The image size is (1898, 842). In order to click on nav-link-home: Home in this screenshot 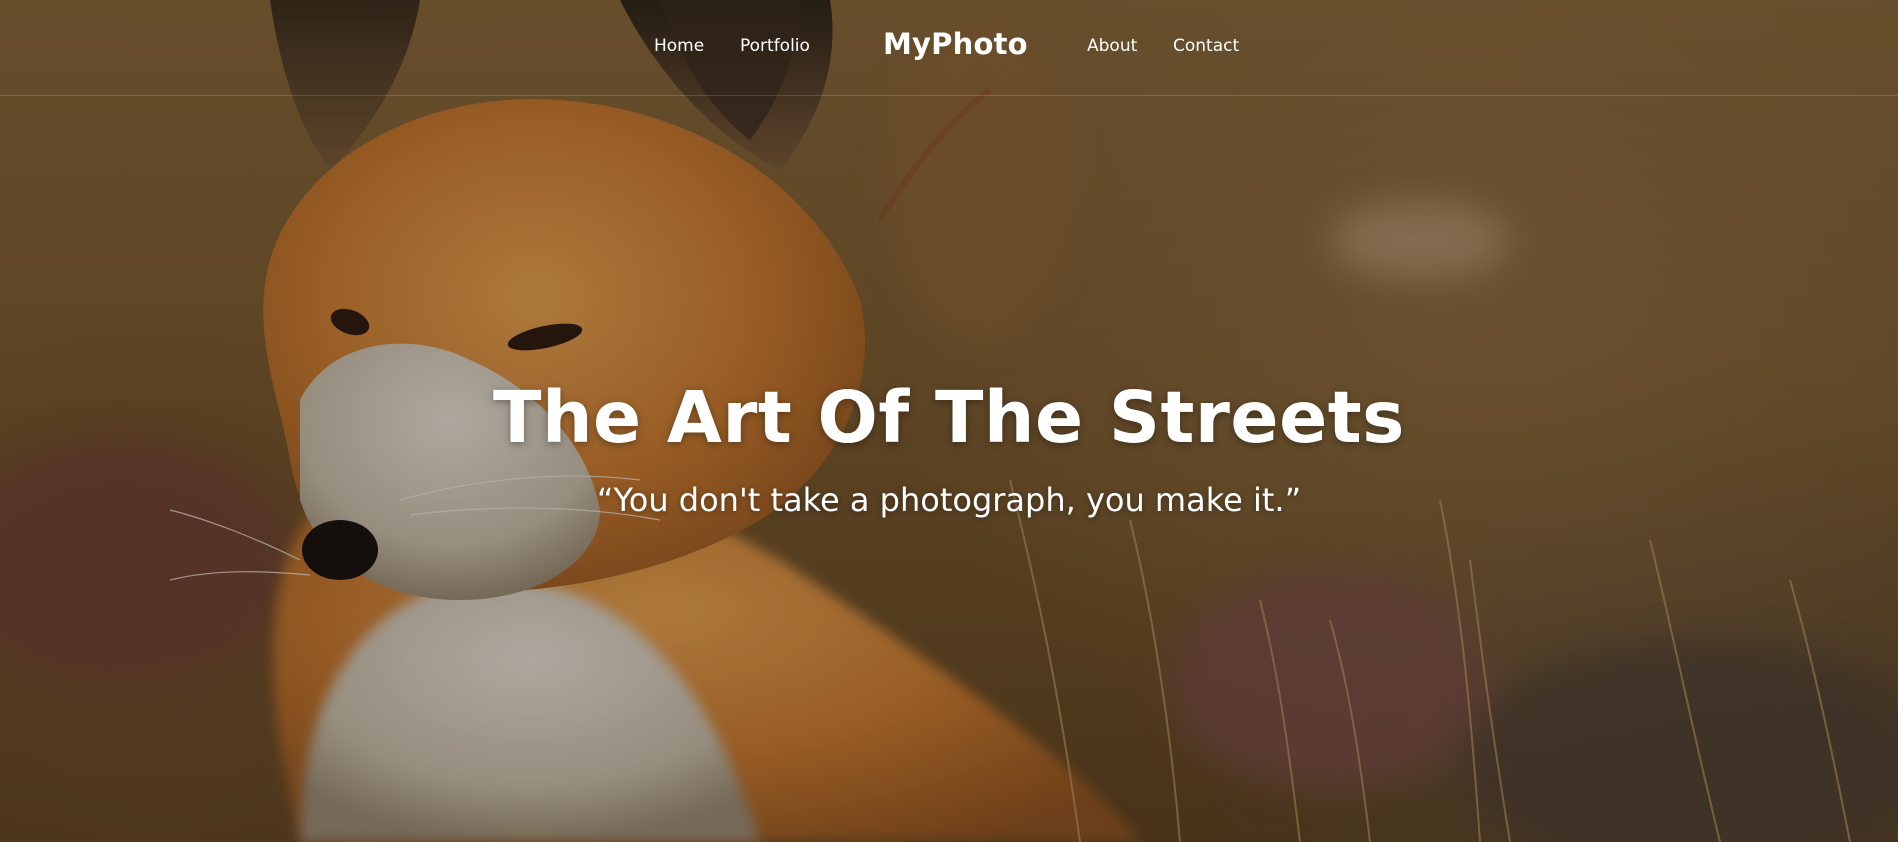, I will do `click(679, 46)`.